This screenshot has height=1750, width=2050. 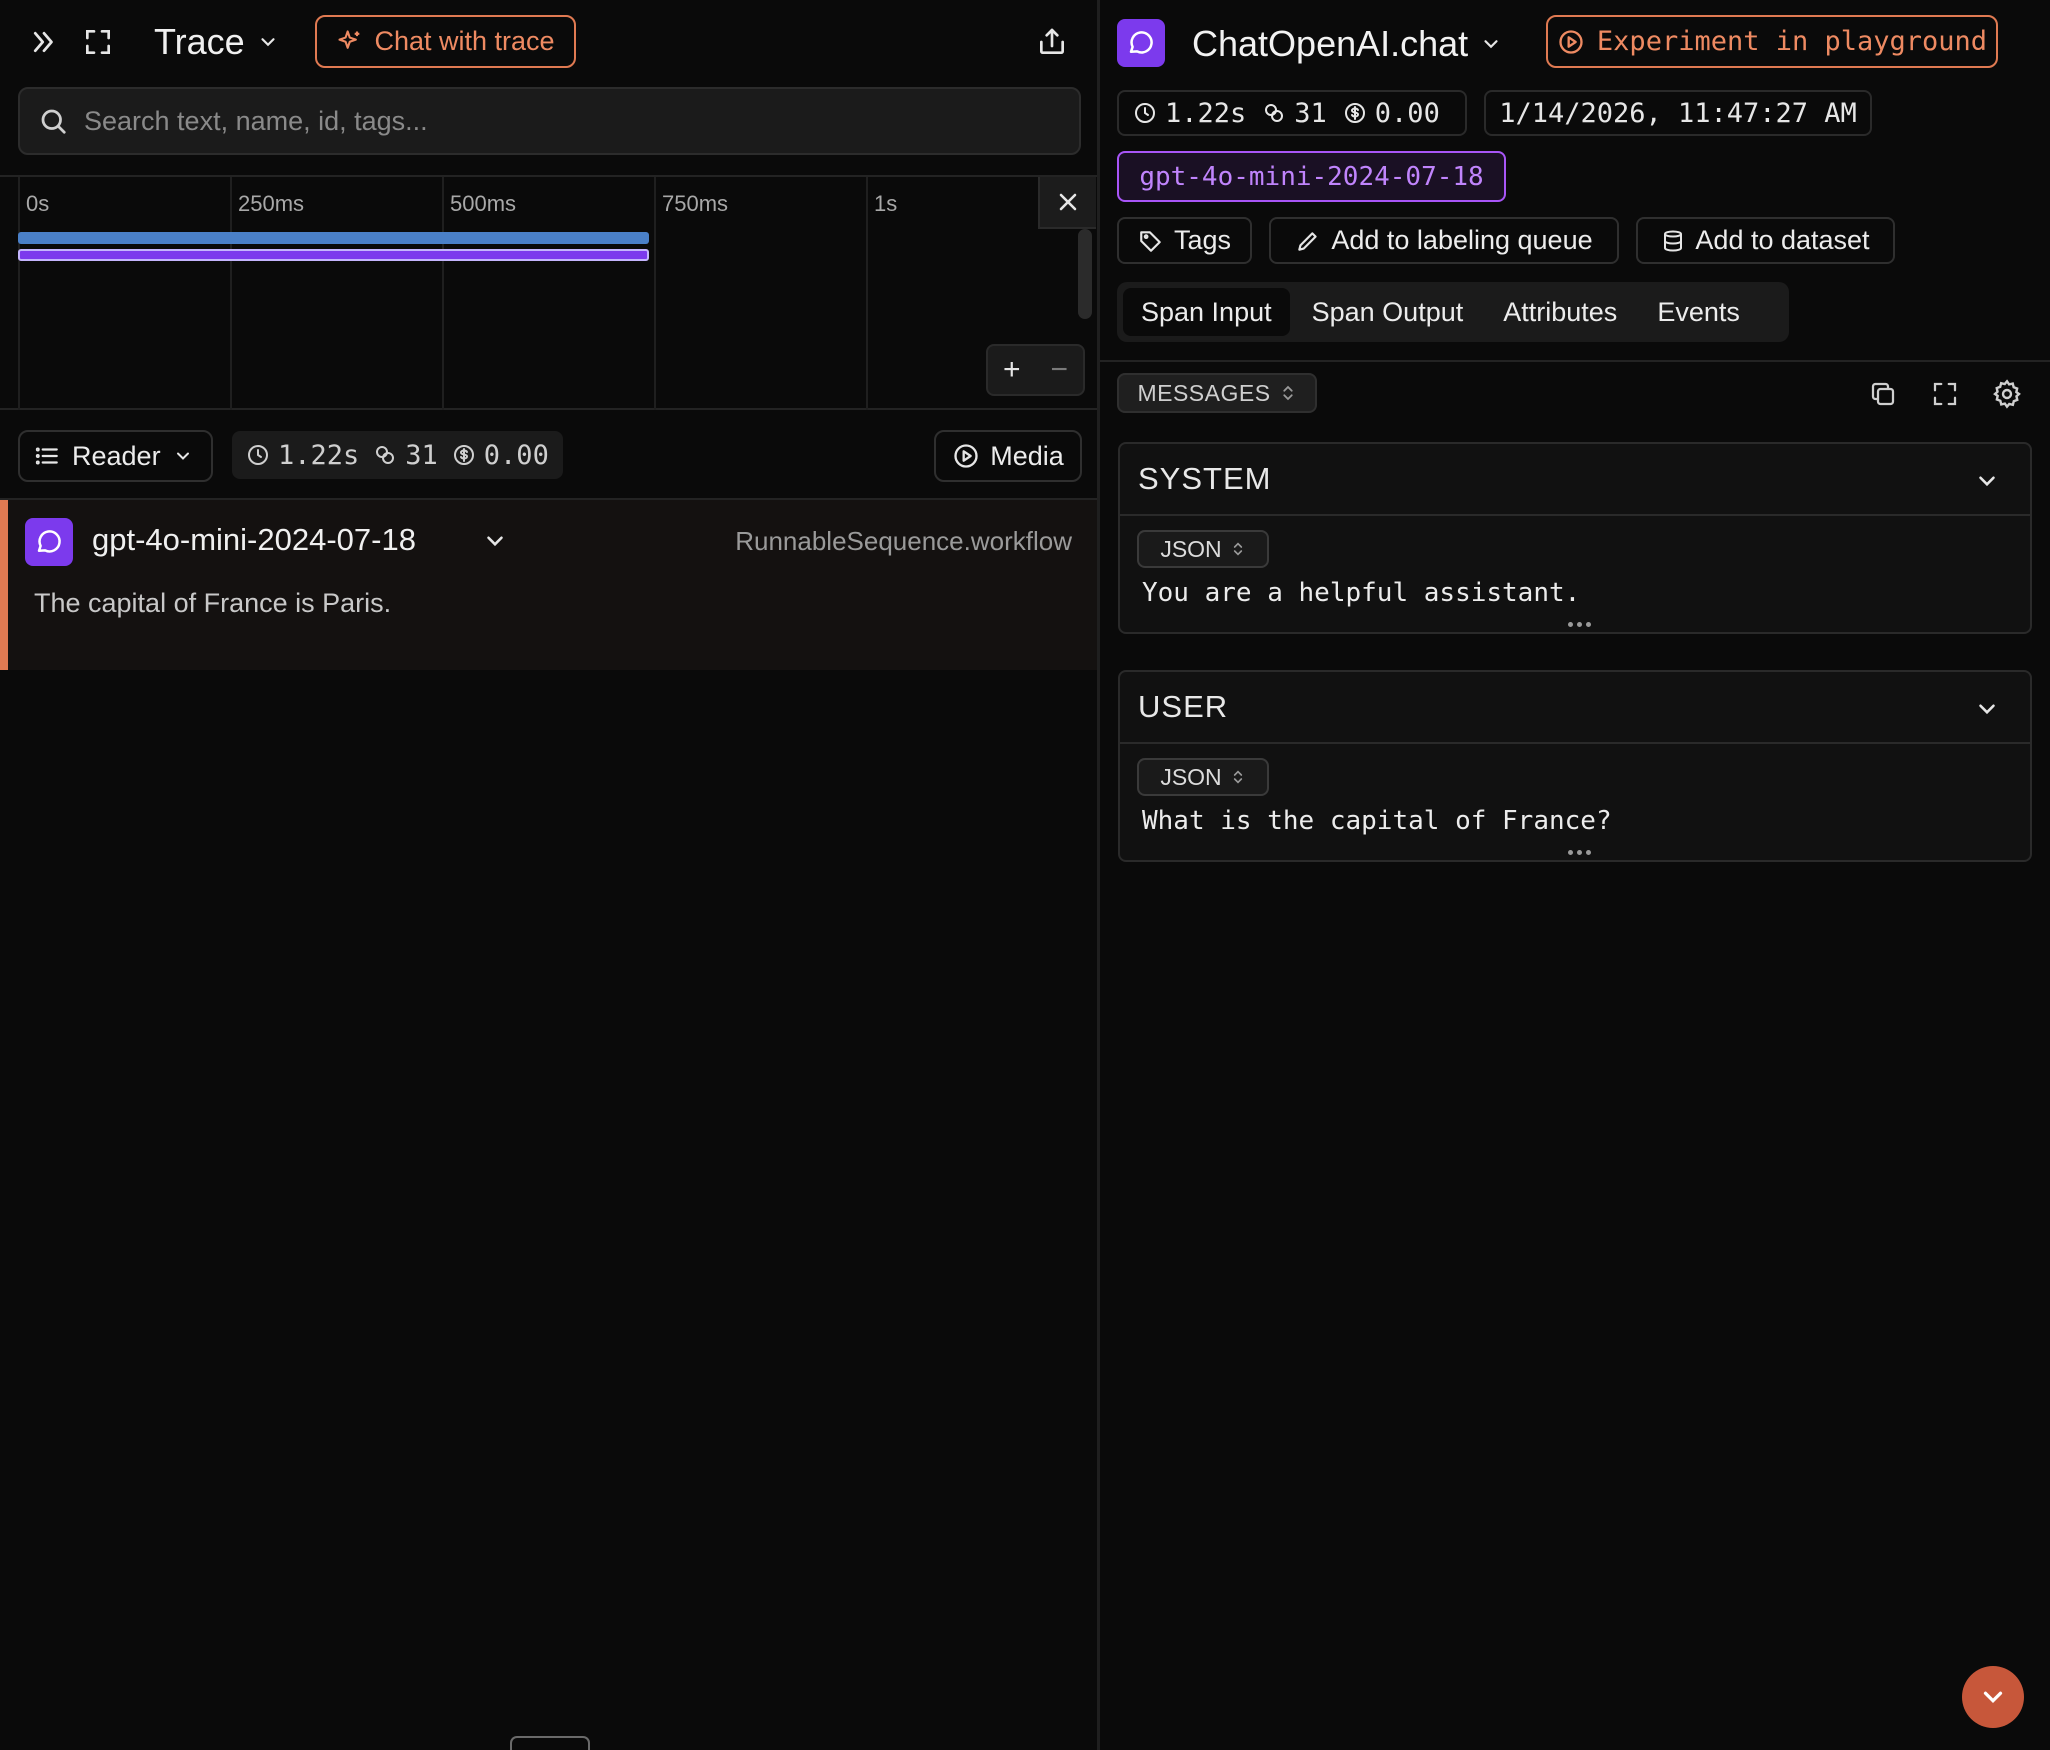 I want to click on trace-selector: Trace, so click(x=216, y=42).